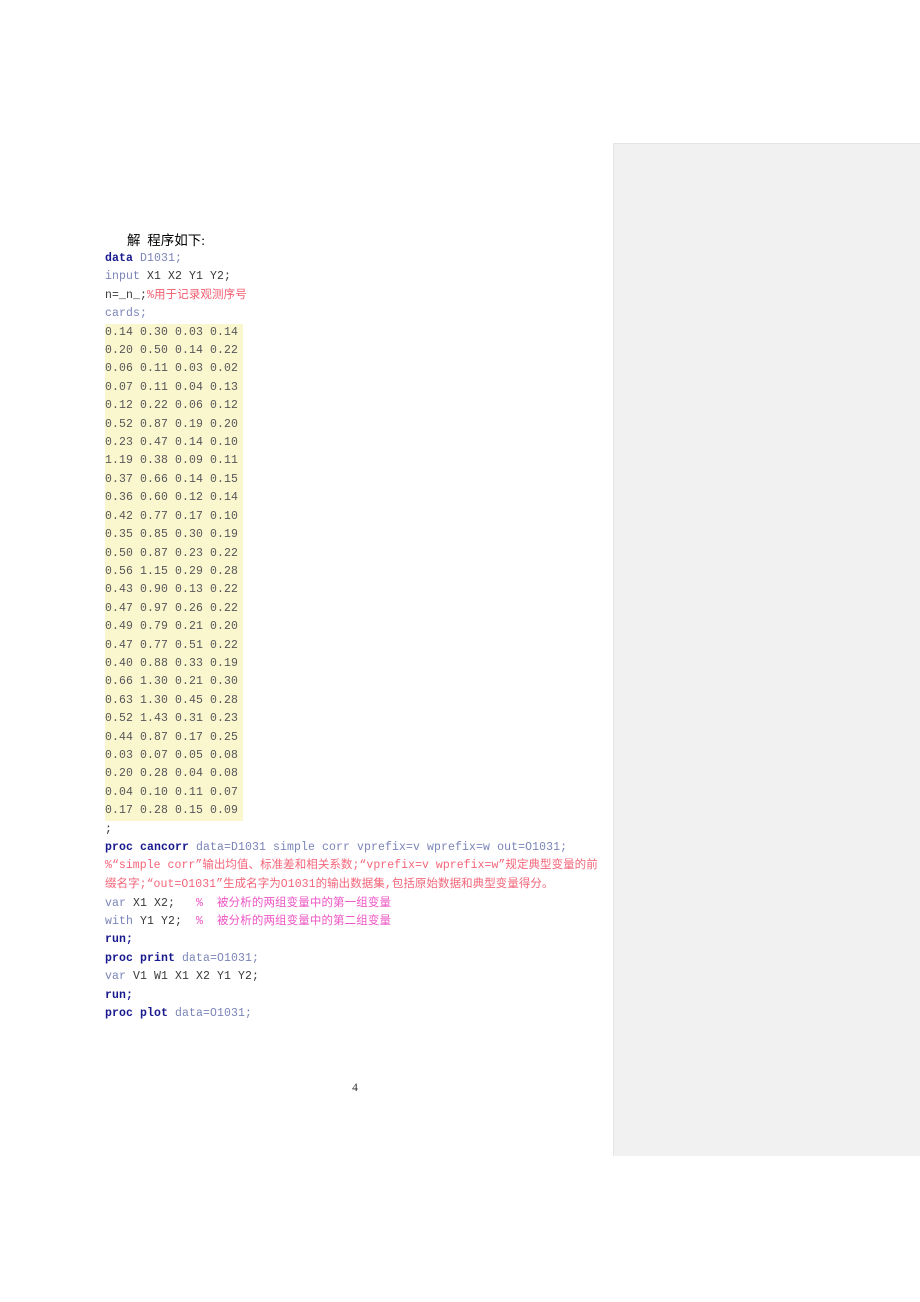 The width and height of the screenshot is (920, 1302). What do you see at coordinates (357, 1014) in the screenshot?
I see `code-line-proc-plot: proc plot data=O1031;` at bounding box center [357, 1014].